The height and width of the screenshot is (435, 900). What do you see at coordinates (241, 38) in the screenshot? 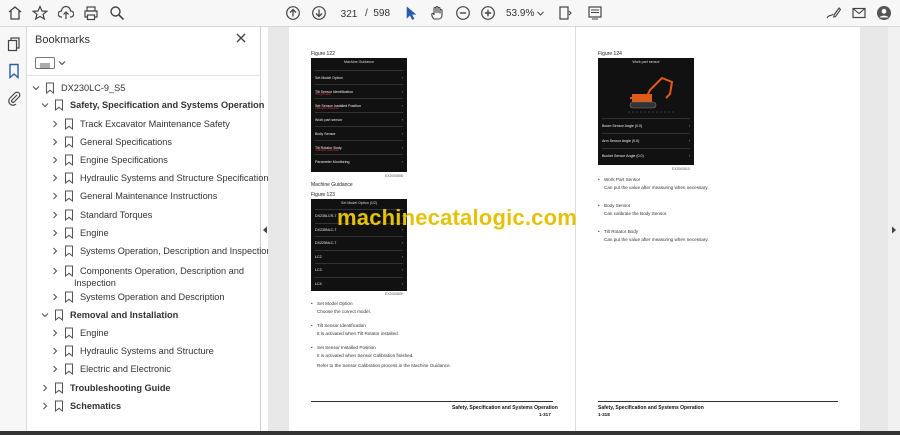
I see `close-icon` at bounding box center [241, 38].